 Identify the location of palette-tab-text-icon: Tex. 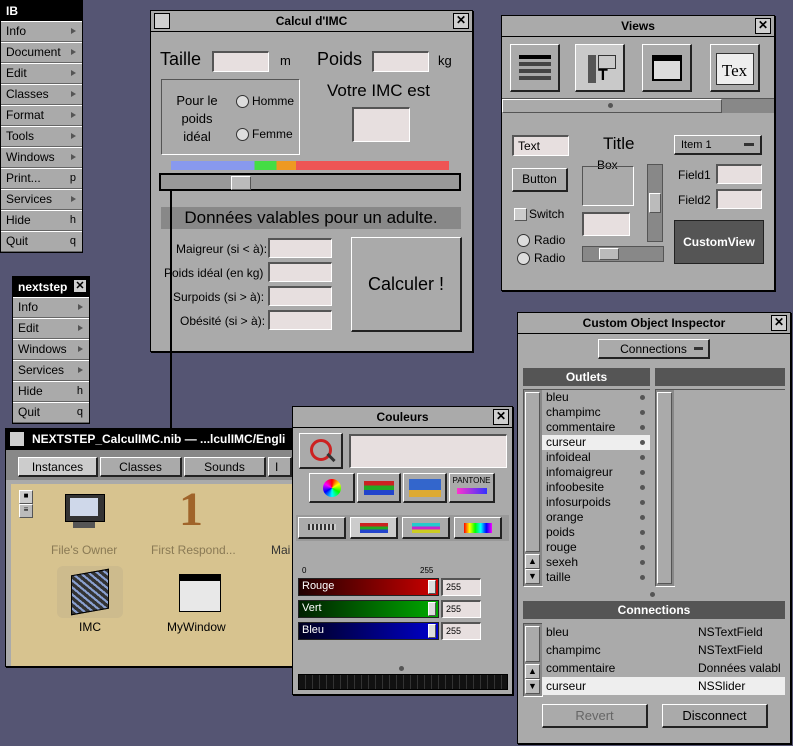
(735, 68).